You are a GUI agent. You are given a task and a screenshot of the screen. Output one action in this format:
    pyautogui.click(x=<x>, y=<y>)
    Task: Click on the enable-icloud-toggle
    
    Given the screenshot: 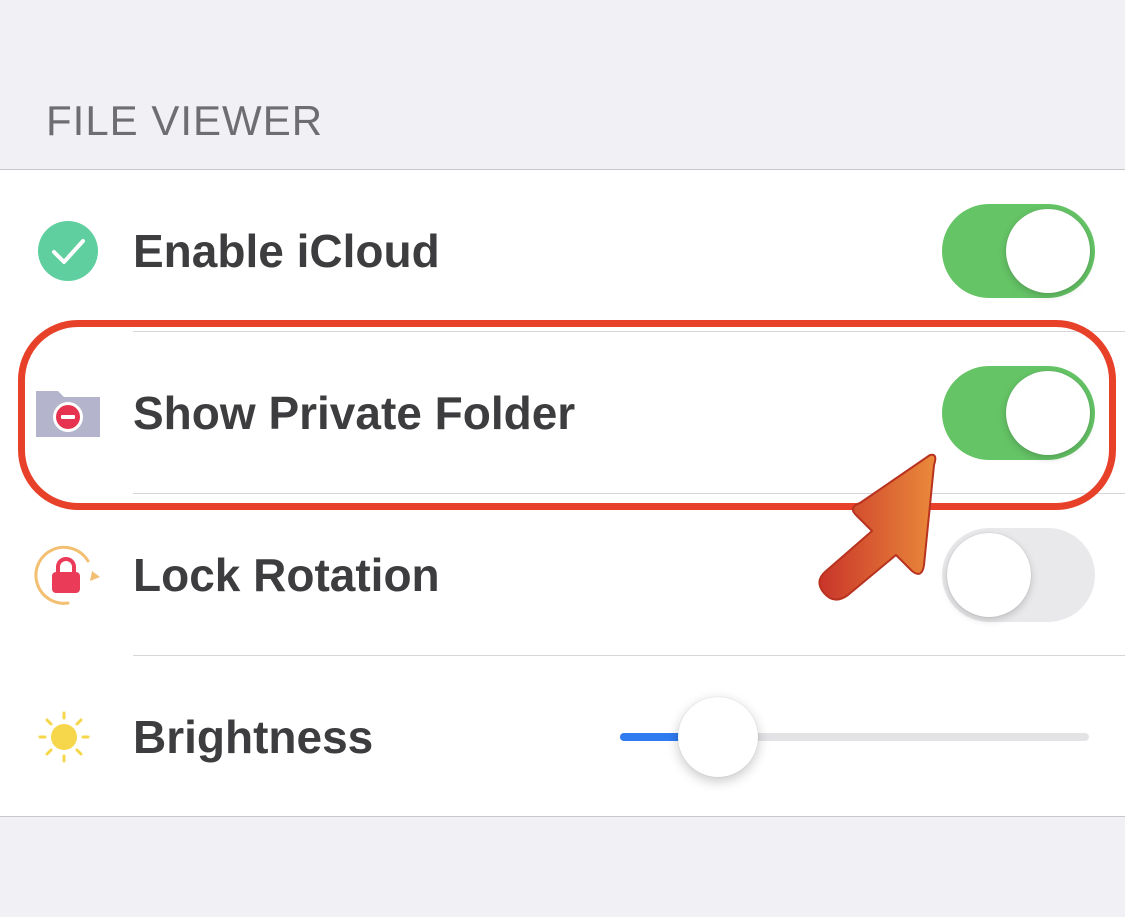 What is the action you would take?
    pyautogui.click(x=1018, y=251)
    